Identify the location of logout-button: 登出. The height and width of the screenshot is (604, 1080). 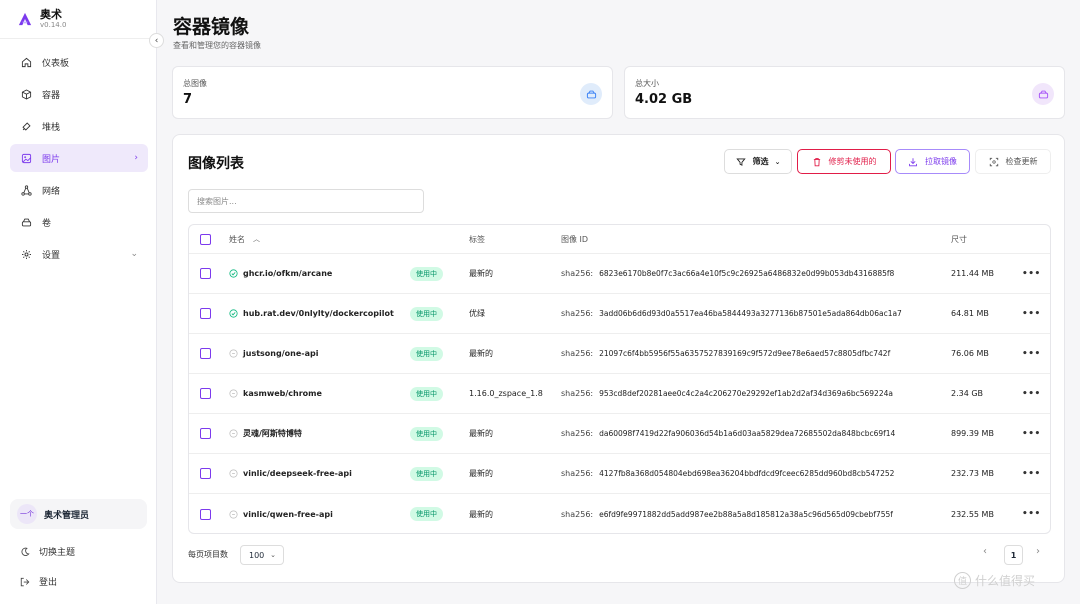
(38, 581).